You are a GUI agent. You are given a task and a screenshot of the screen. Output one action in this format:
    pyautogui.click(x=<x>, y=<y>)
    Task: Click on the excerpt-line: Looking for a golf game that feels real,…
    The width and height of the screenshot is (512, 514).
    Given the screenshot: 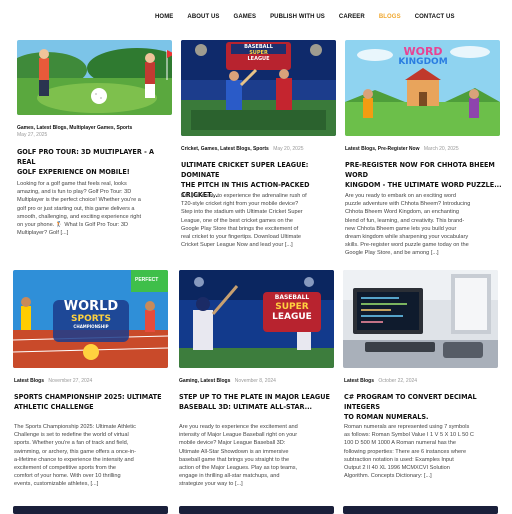 What is the action you would take?
    pyautogui.click(x=72, y=184)
    